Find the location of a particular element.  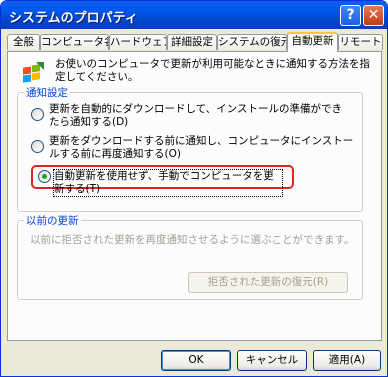

radio-notify-before-download is located at coordinates (37, 146).